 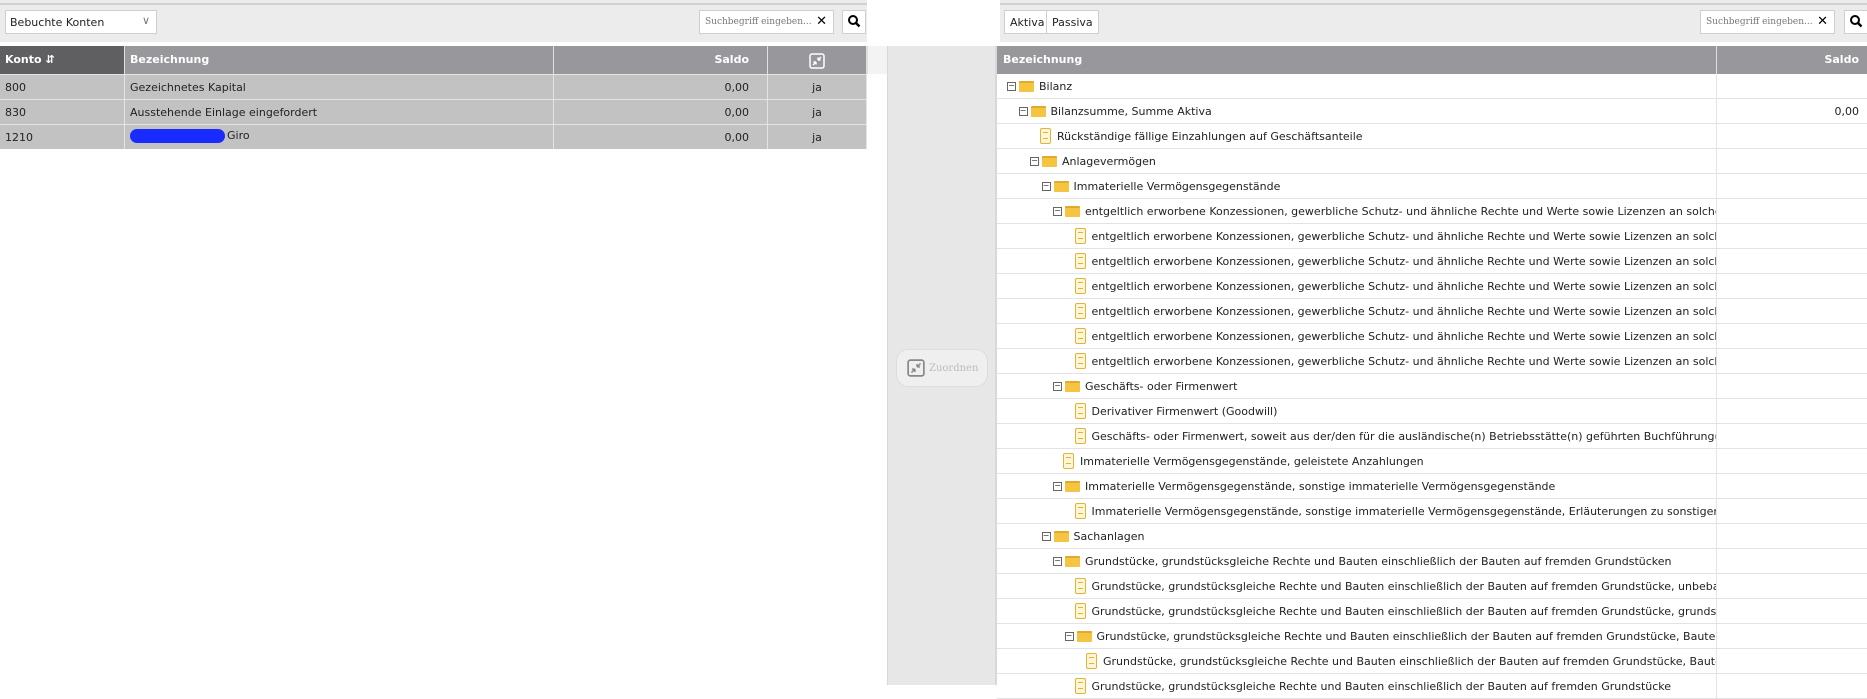 What do you see at coordinates (854, 22) in the screenshot?
I see `left-search-button` at bounding box center [854, 22].